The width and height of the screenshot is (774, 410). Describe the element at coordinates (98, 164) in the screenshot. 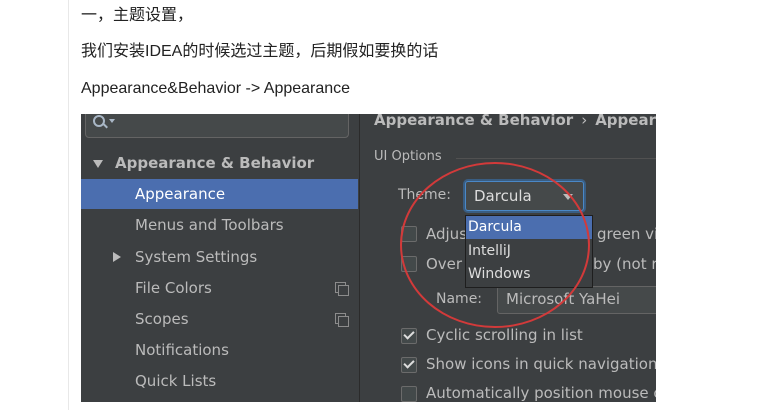

I see `expanded-caret-icon` at that location.